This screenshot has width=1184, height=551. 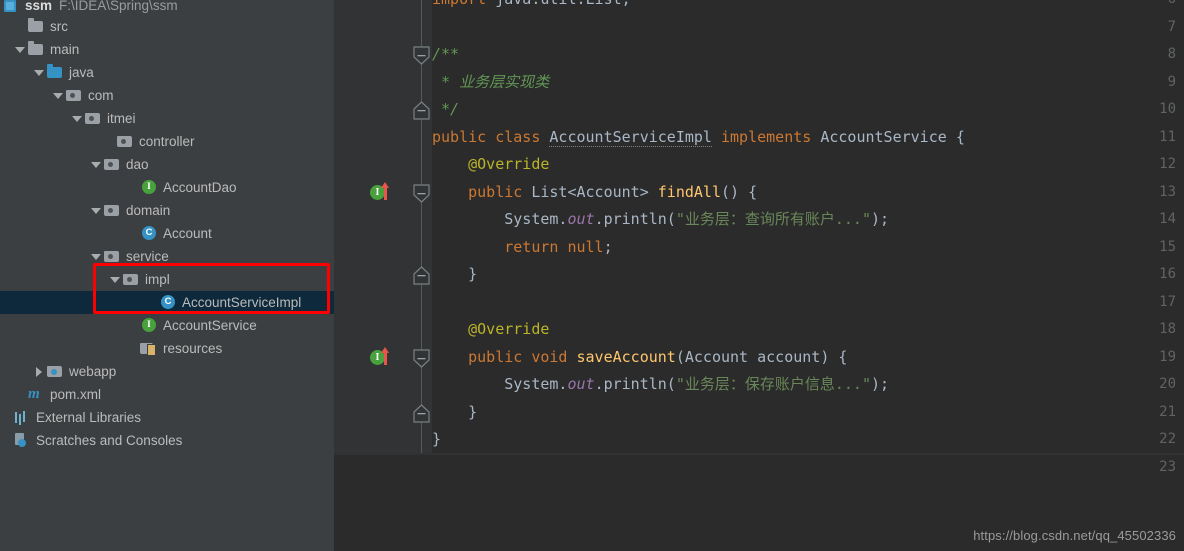 I want to click on folder-blue-icon, so click(x=55, y=72).